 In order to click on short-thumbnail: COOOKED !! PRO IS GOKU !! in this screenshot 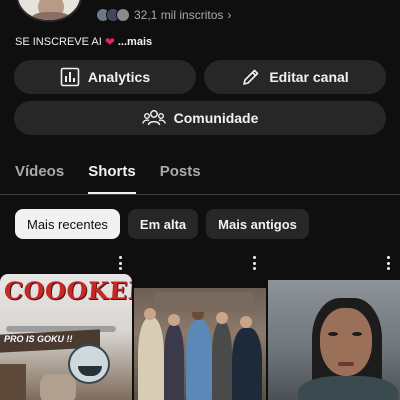, I will do `click(66, 337)`.